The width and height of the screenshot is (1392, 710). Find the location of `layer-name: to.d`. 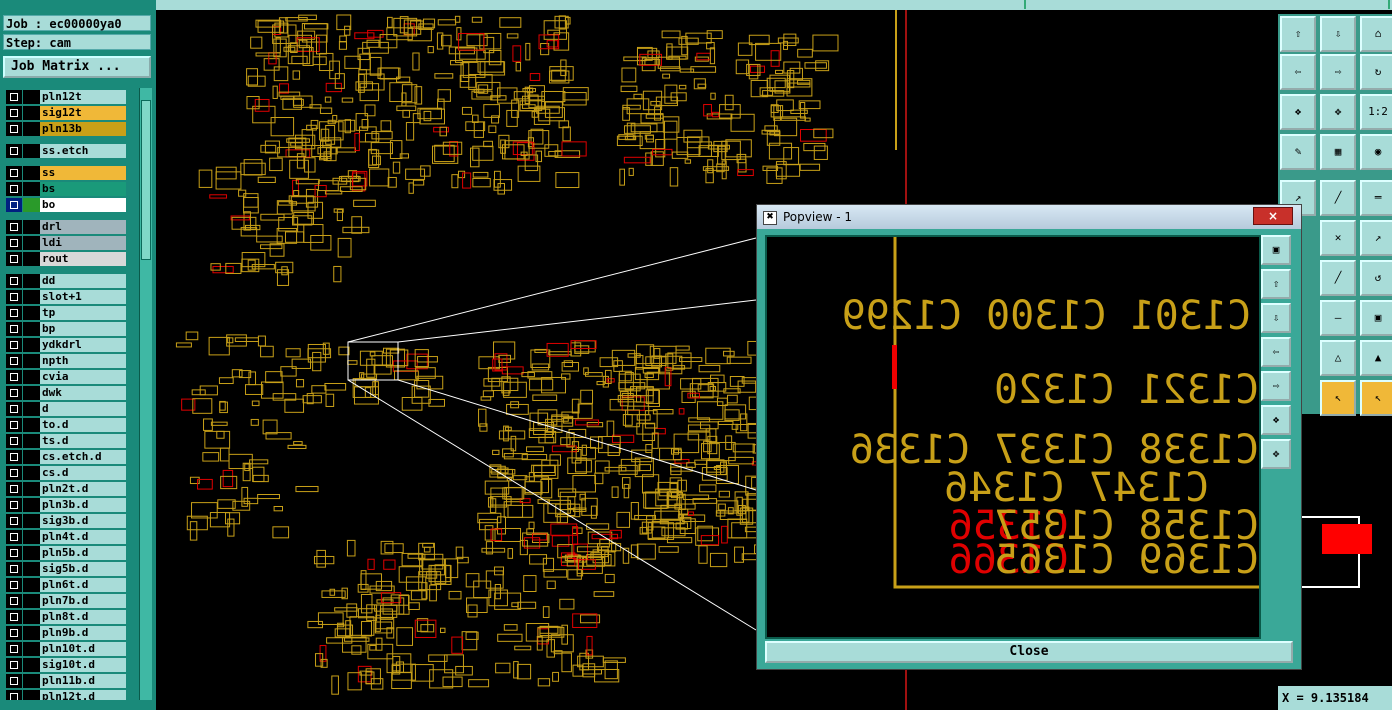

layer-name: to.d is located at coordinates (83, 425).